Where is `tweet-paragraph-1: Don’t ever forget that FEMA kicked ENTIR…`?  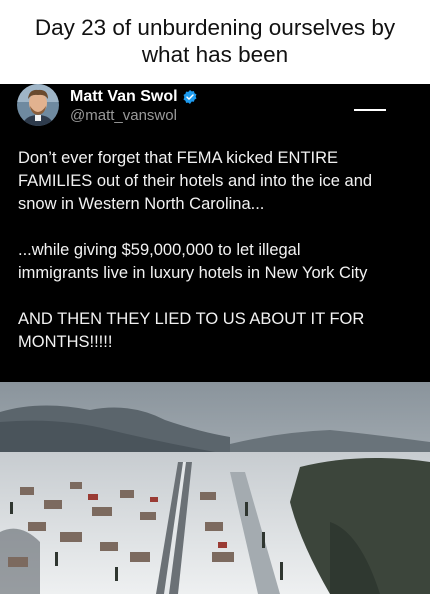 tweet-paragraph-1: Don’t ever forget that FEMA kicked ENTIR… is located at coordinates (218, 181).